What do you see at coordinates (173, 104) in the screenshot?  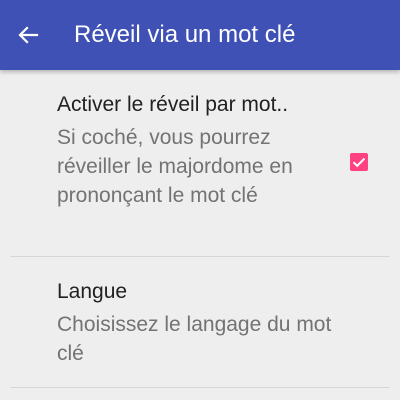 I see `wake-word-title: Activer le réveil par mot..` at bounding box center [173, 104].